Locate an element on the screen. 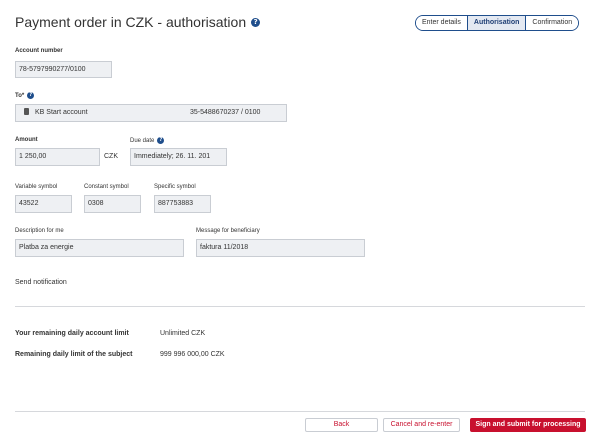 Image resolution: width=600 pixels, height=448 pixels. specific-symbol-label: Specific symbol is located at coordinates (175, 187).